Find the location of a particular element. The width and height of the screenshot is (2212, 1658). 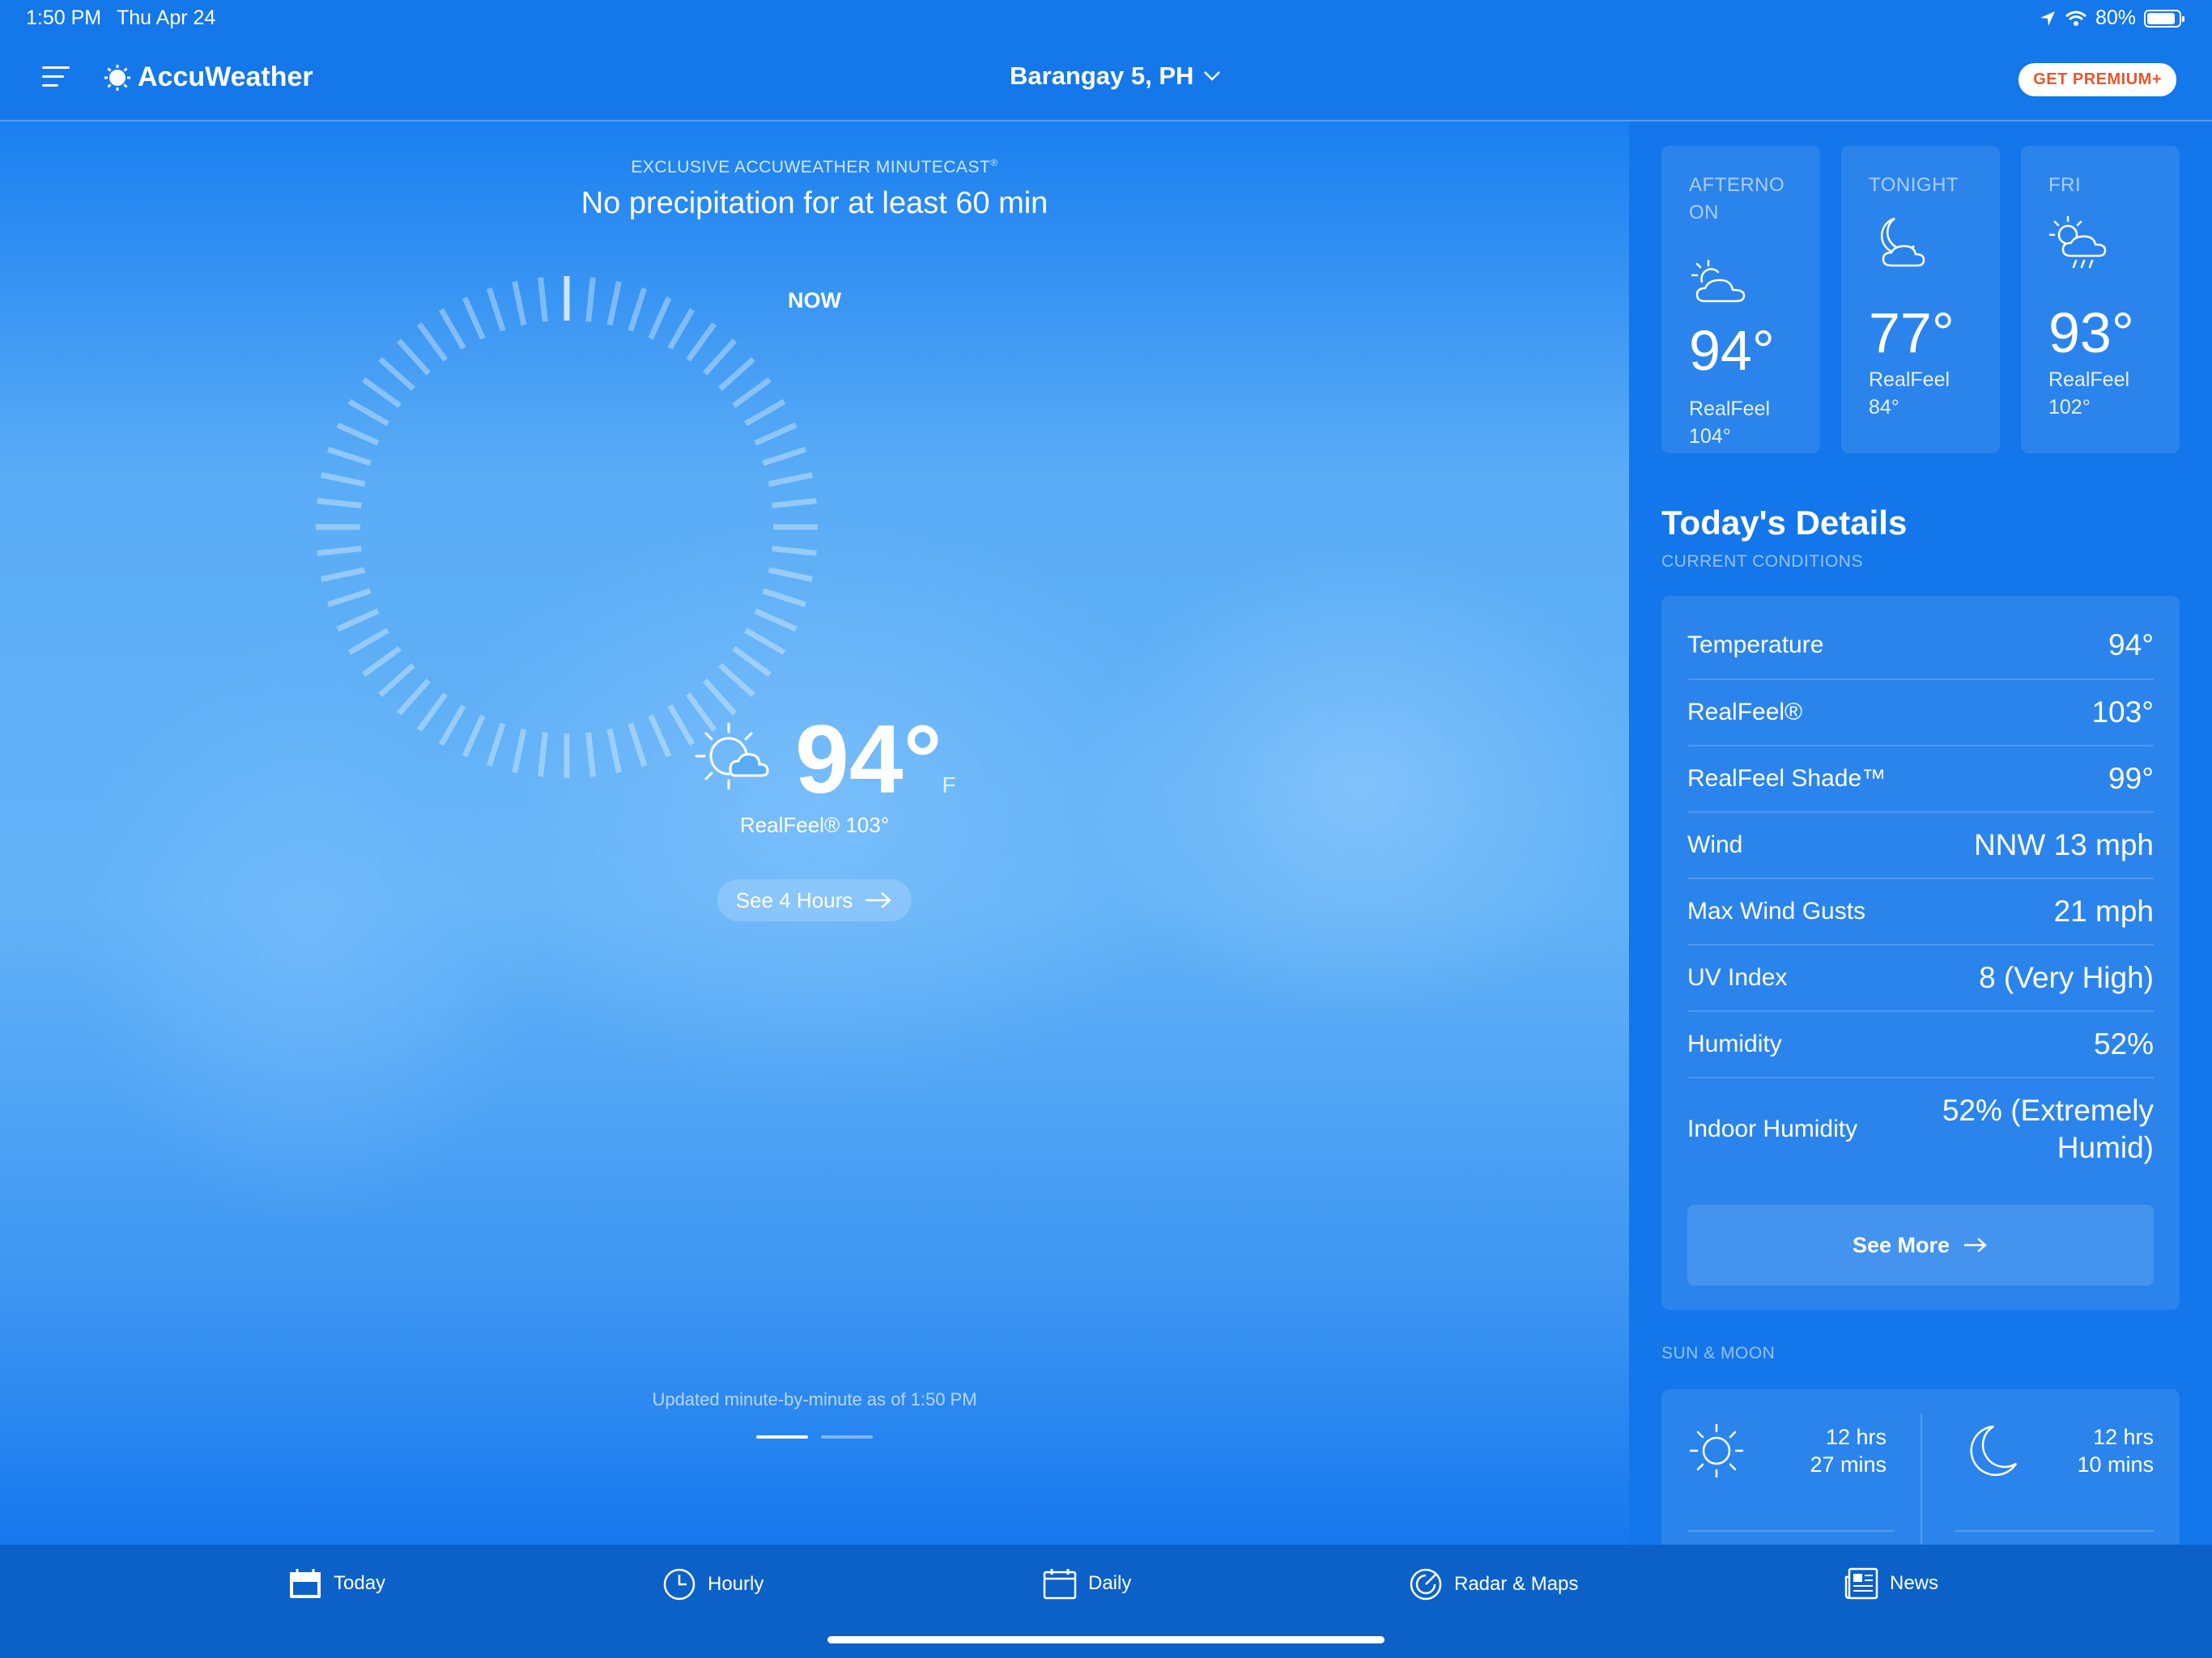

tab-news: News is located at coordinates (1891, 1583).